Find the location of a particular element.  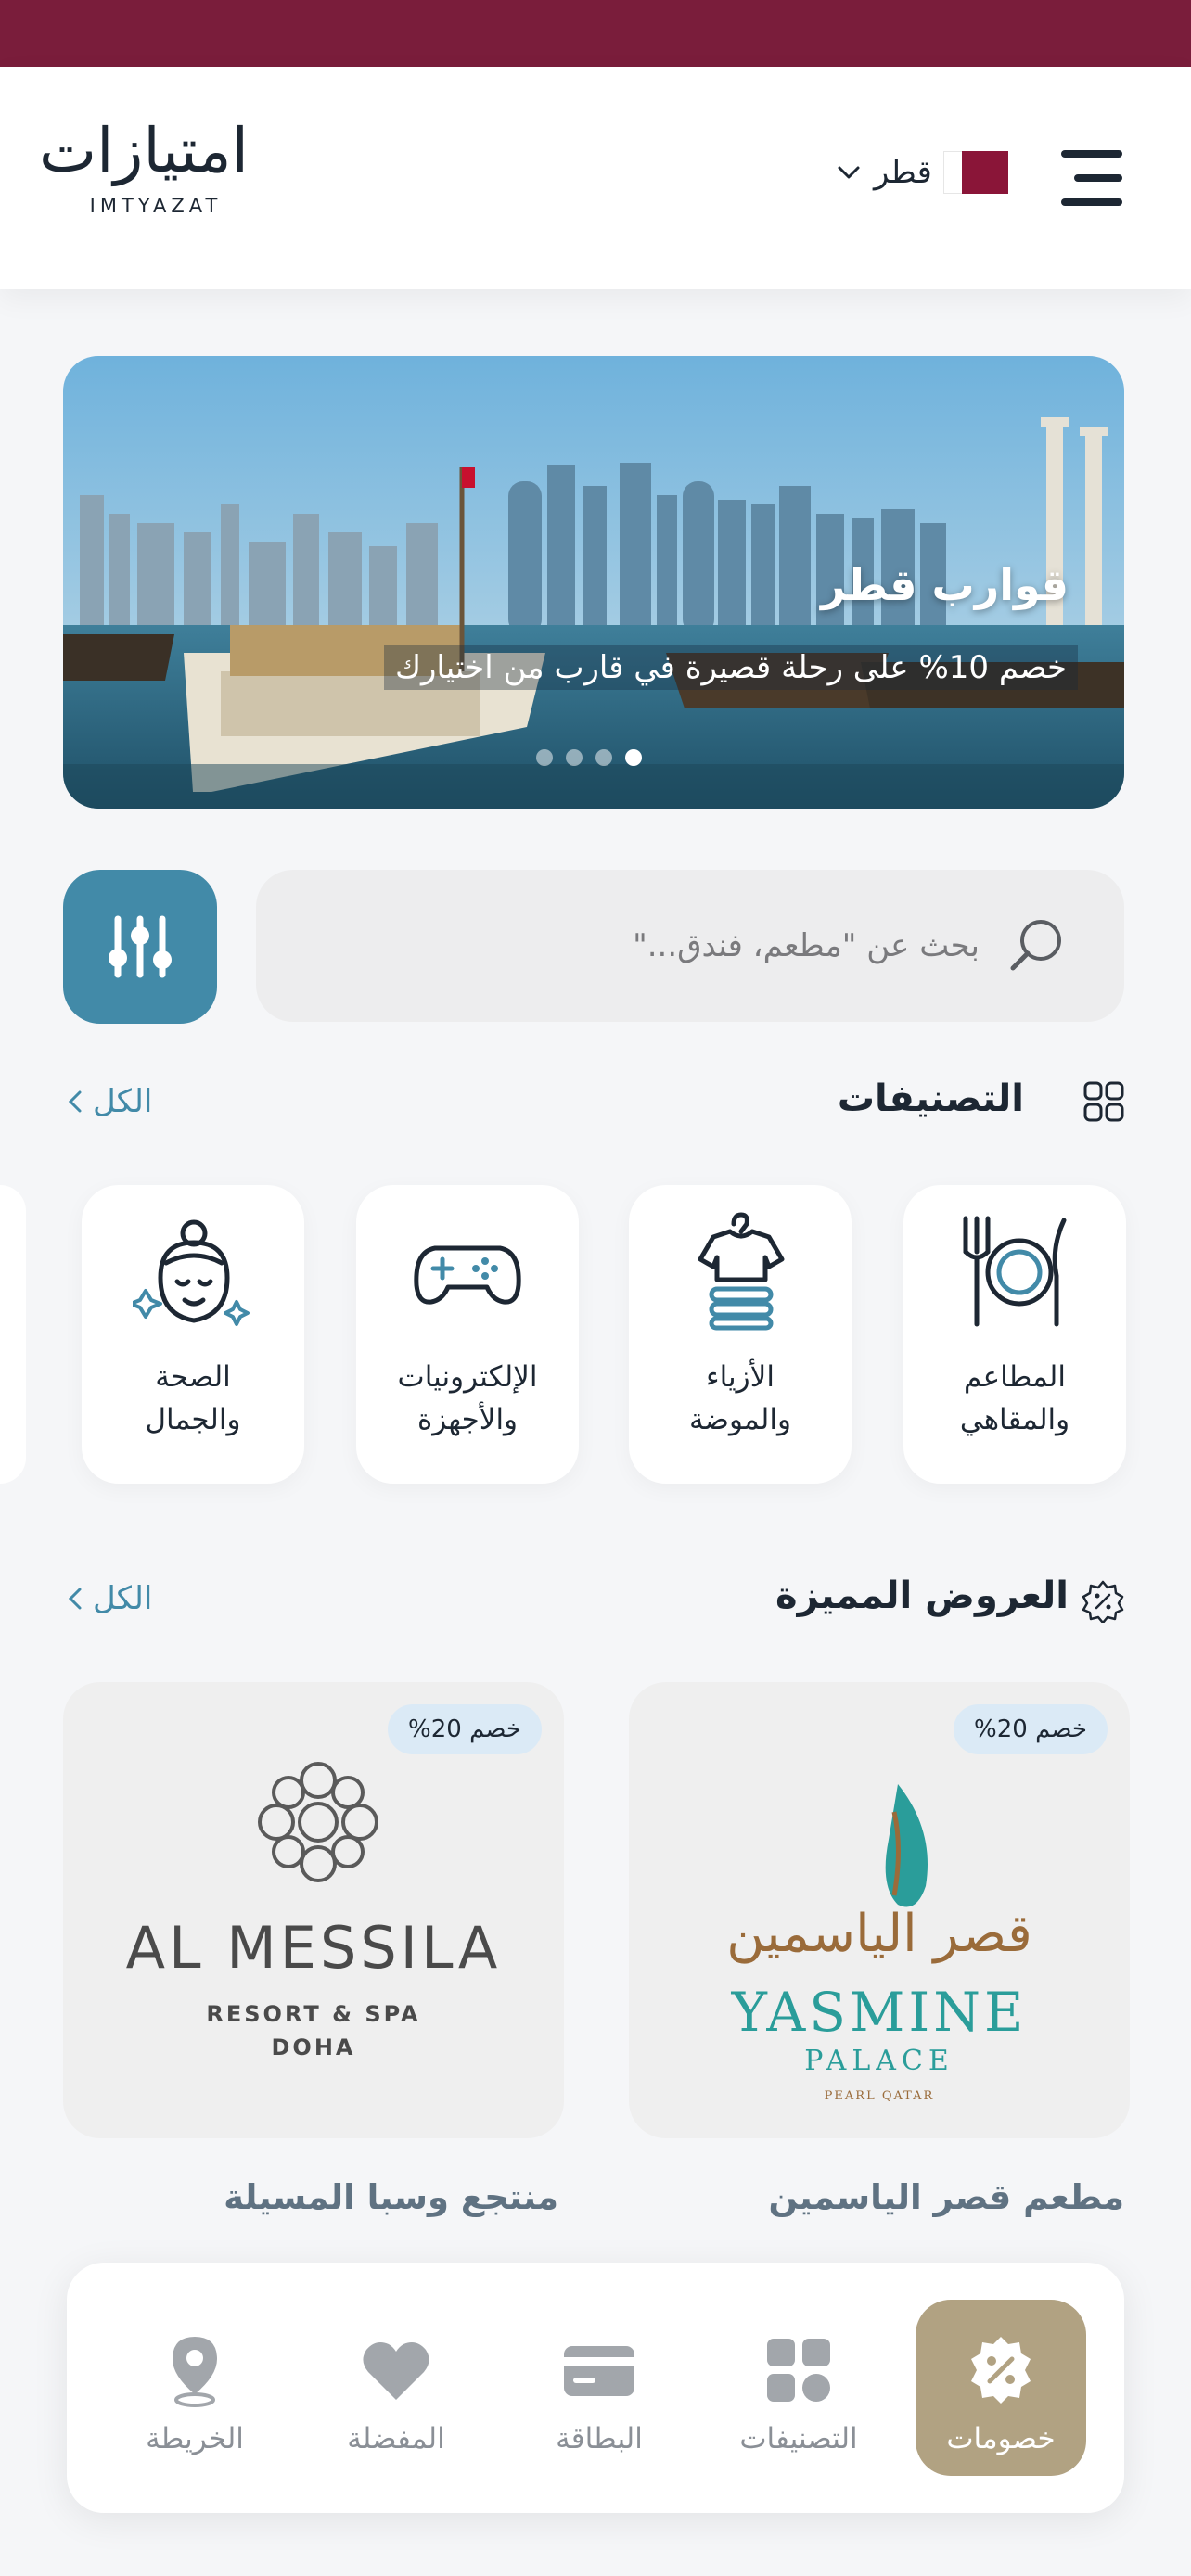

category-card-fashion: الأزياء والموضة is located at coordinates (740, 1334).